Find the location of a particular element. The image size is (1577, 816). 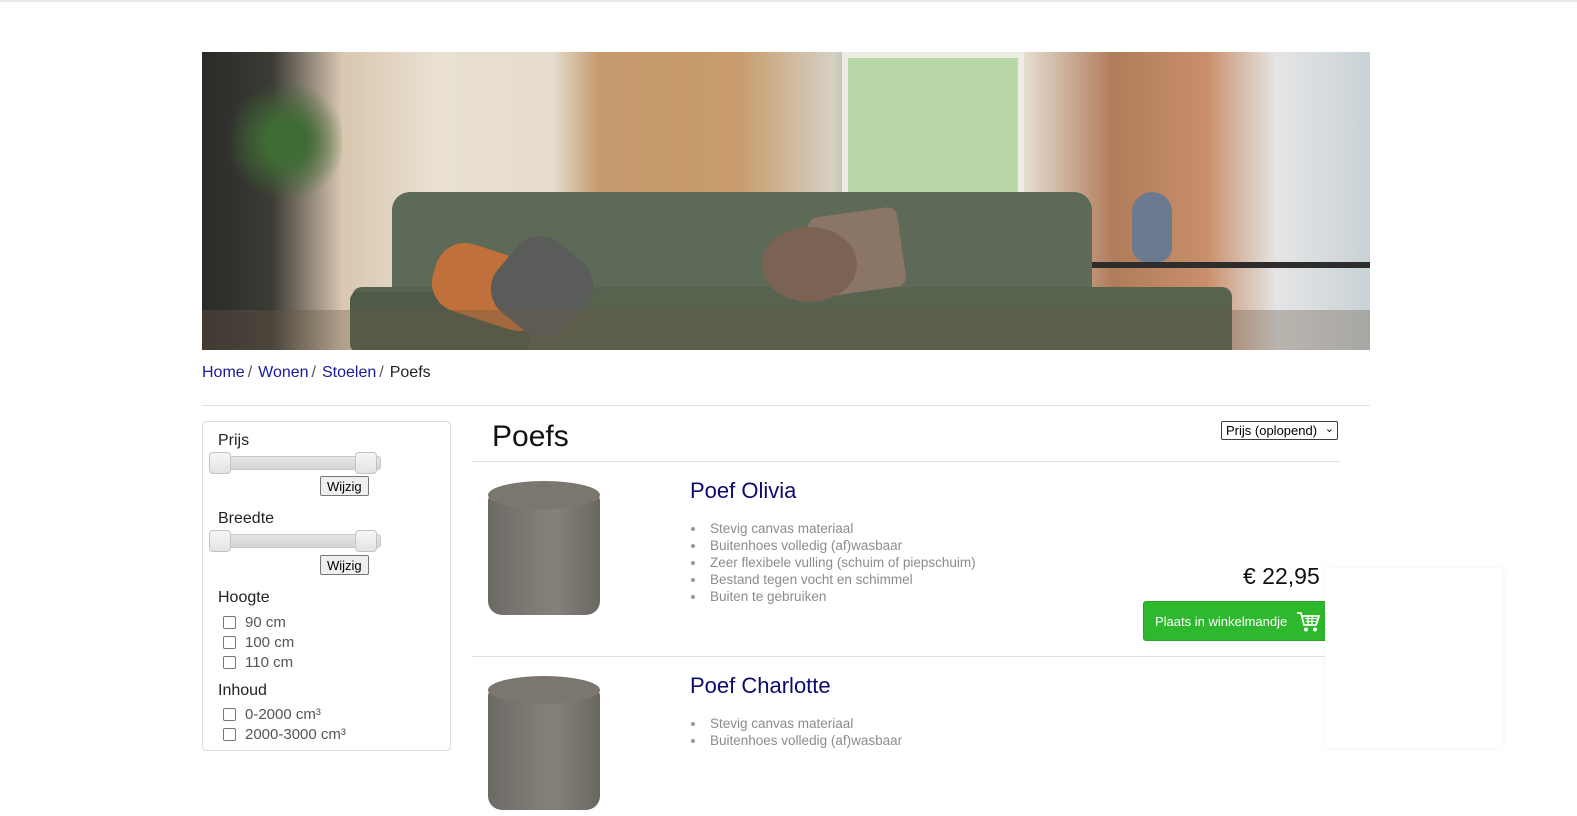

filter-price-title: Prijs is located at coordinates (234, 440).